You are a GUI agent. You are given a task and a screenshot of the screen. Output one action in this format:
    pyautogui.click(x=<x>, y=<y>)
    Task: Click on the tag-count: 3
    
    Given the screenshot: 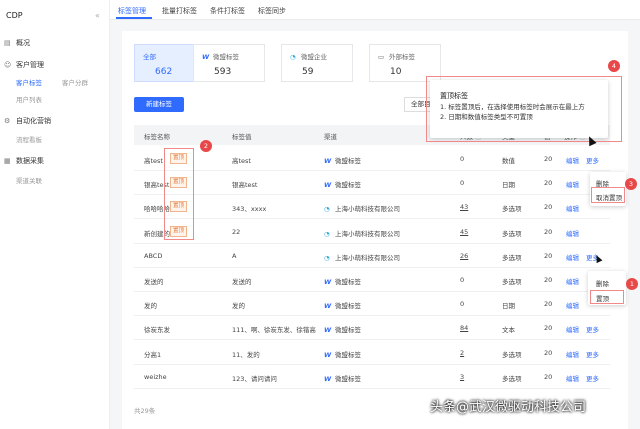 What is the action you would take?
    pyautogui.click(x=462, y=377)
    